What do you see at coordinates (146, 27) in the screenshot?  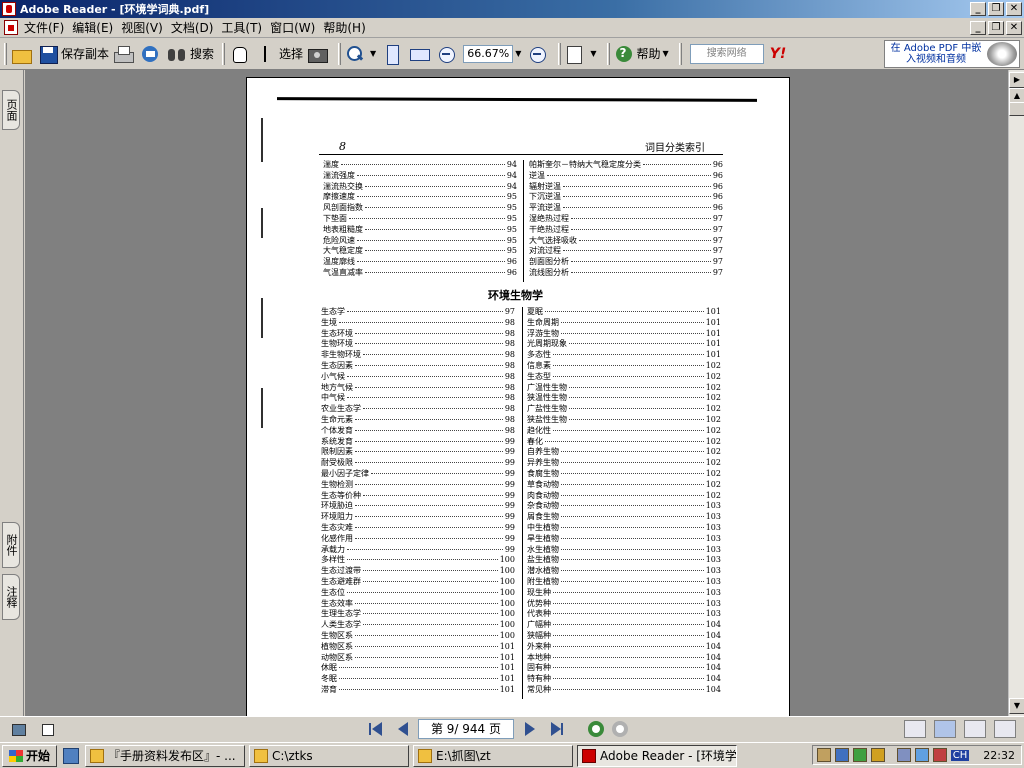 I see `menu-view: 视图(V)` at bounding box center [146, 27].